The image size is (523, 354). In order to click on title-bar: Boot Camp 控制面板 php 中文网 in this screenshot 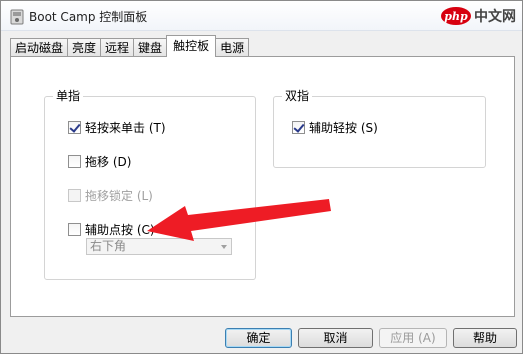, I will do `click(261, 16)`.